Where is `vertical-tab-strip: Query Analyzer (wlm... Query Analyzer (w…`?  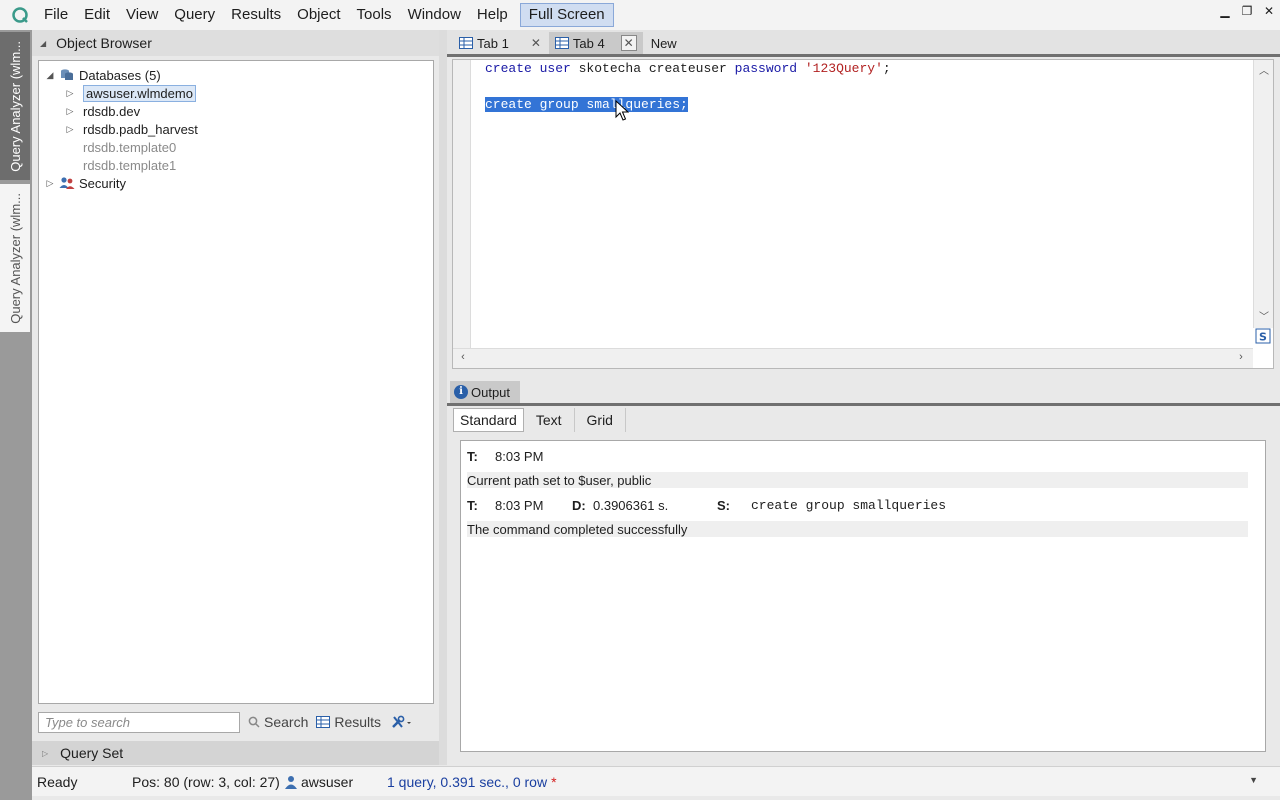 vertical-tab-strip: Query Analyzer (wlm... Query Analyzer (w… is located at coordinates (16, 415).